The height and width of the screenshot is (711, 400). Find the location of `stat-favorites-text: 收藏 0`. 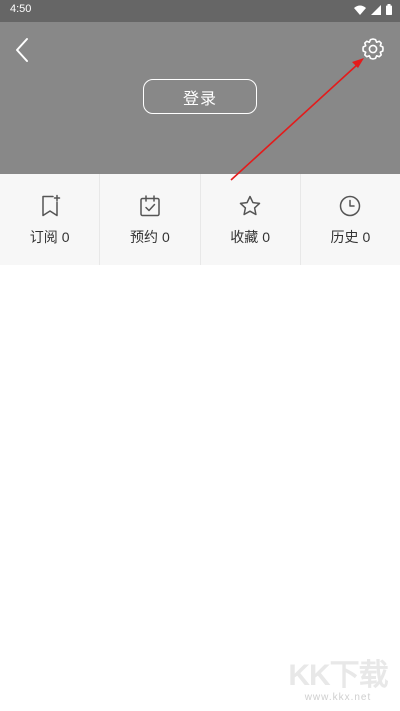

stat-favorites-text: 收藏 0 is located at coordinates (250, 237).